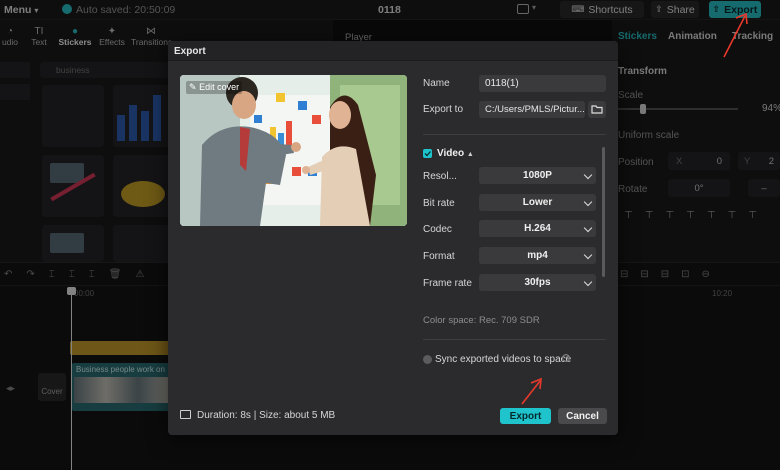  What do you see at coordinates (735, 35) in the screenshot?
I see `arrow-to-top-export` at bounding box center [735, 35].